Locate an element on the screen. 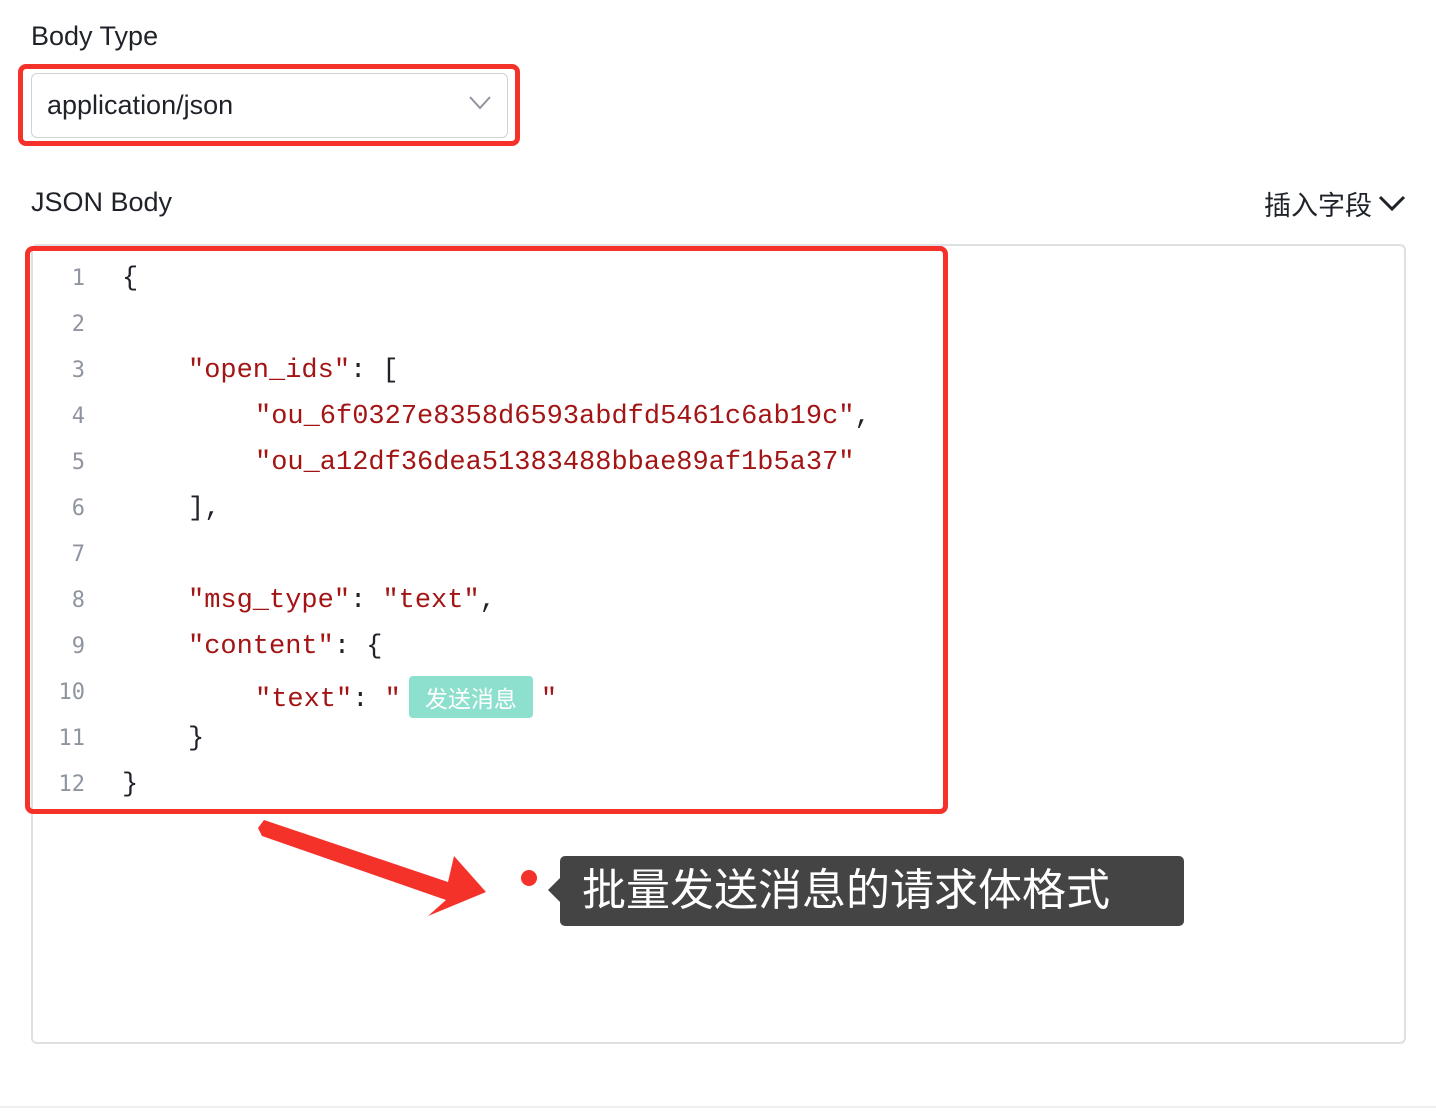 This screenshot has width=1436, height=1118. code-line: 1 { is located at coordinates (483, 283).